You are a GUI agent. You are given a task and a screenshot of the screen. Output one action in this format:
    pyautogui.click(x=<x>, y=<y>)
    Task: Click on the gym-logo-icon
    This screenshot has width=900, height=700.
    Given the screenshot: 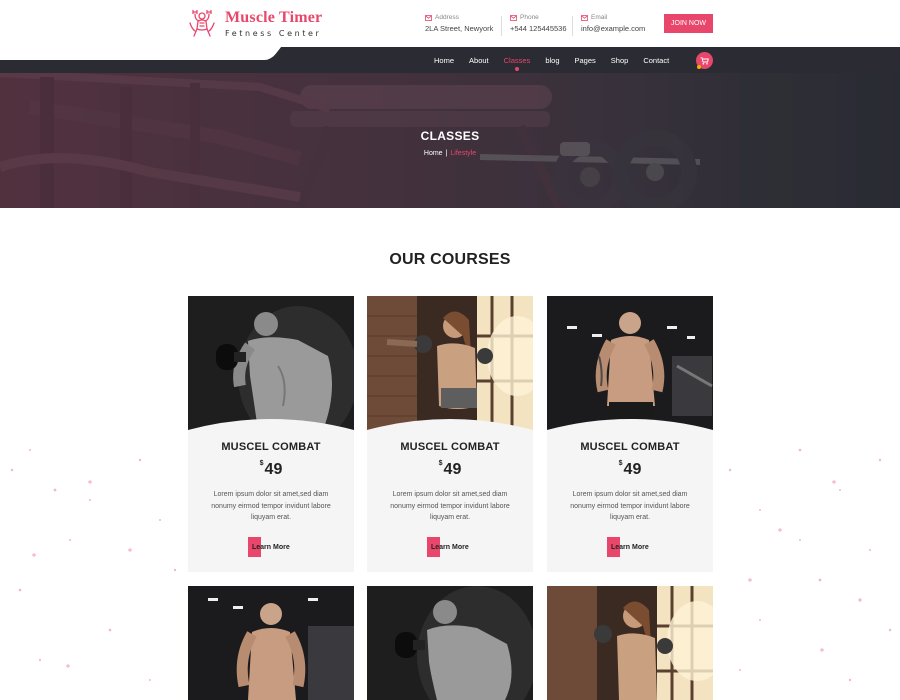 What is the action you would take?
    pyautogui.click(x=202, y=23)
    